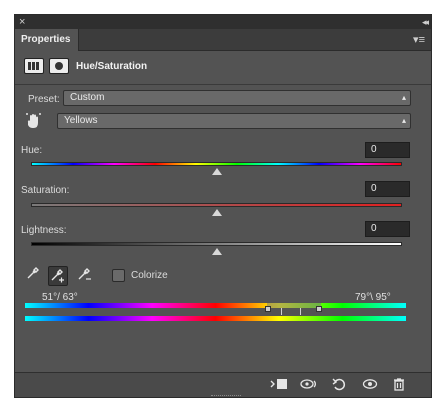  I want to click on hue-label: Hue:, so click(32, 150).